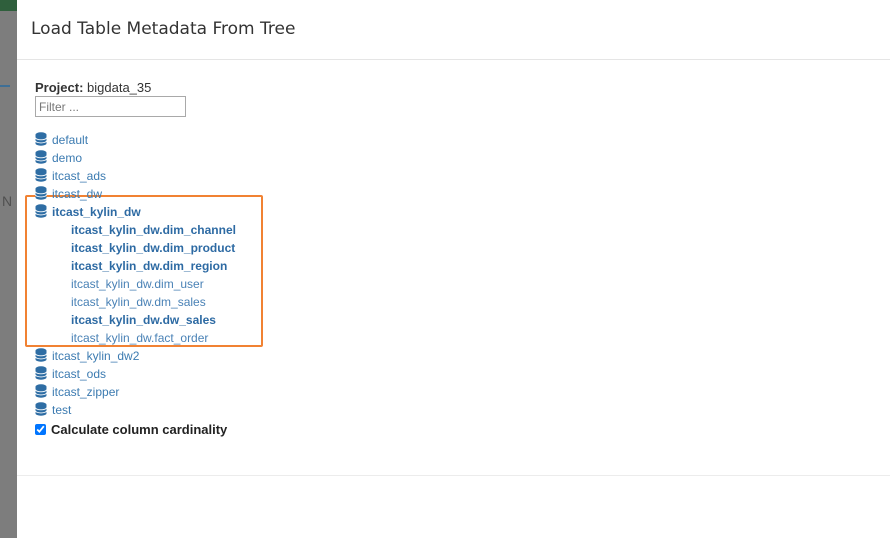 The width and height of the screenshot is (890, 538). I want to click on tree-database-label: itcast_dw, so click(77, 194).